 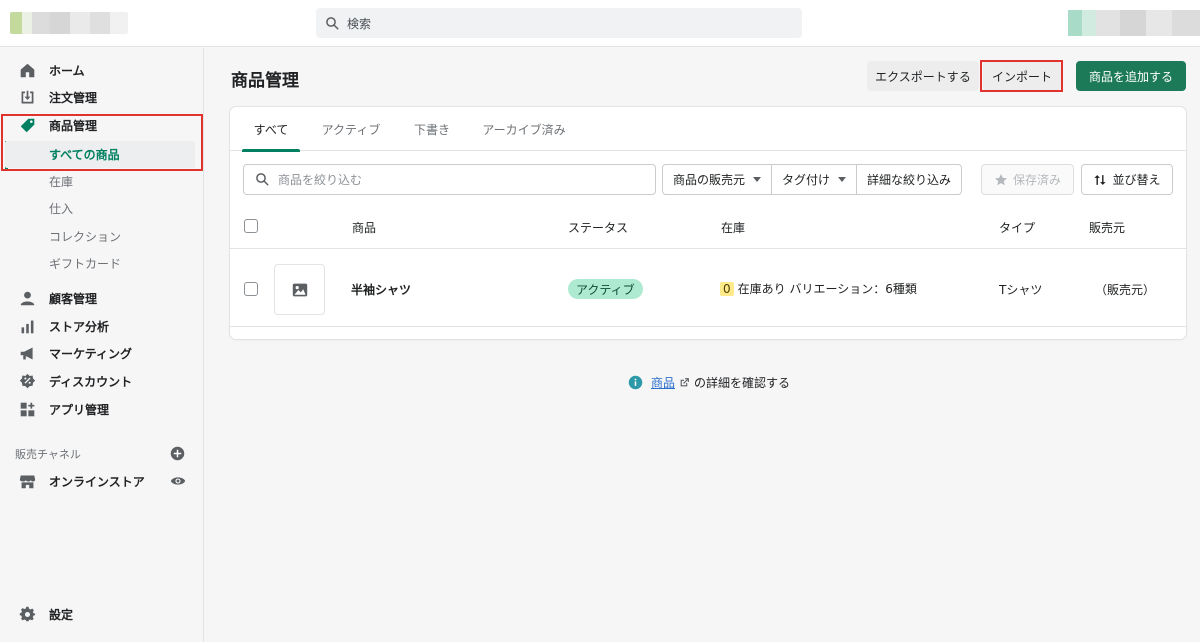 I want to click on status-badge: アクティブ, so click(x=605, y=289).